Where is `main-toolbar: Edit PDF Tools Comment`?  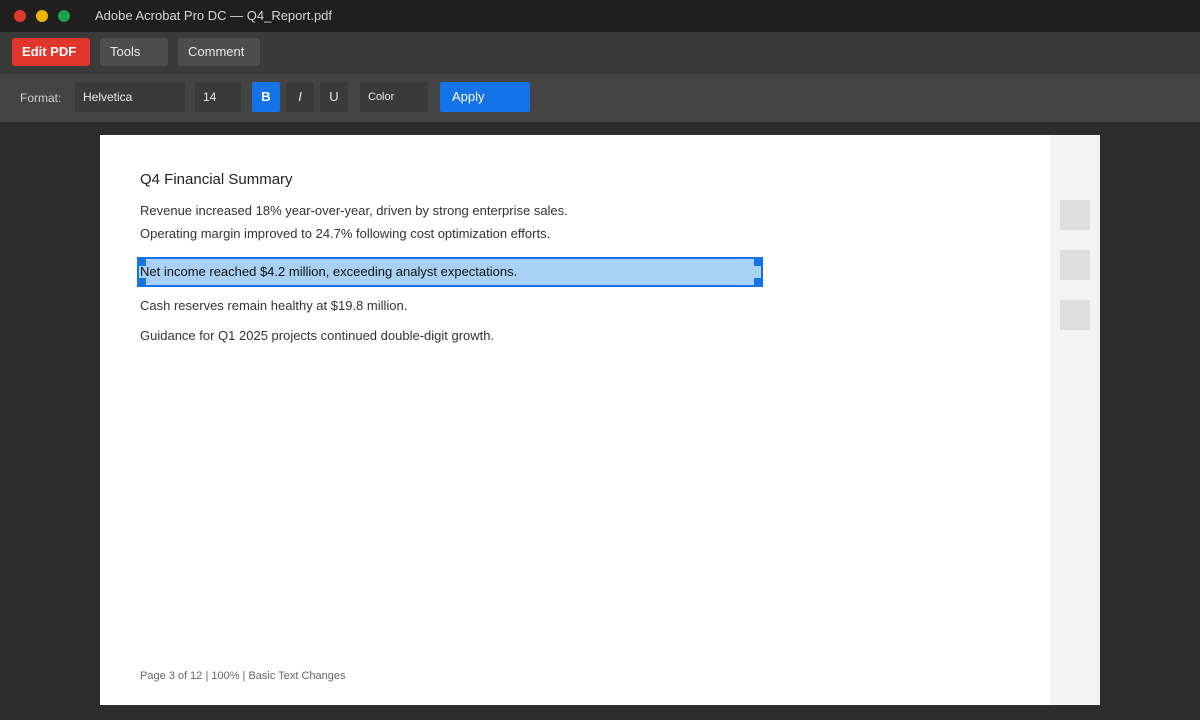 main-toolbar: Edit PDF Tools Comment is located at coordinates (600, 53).